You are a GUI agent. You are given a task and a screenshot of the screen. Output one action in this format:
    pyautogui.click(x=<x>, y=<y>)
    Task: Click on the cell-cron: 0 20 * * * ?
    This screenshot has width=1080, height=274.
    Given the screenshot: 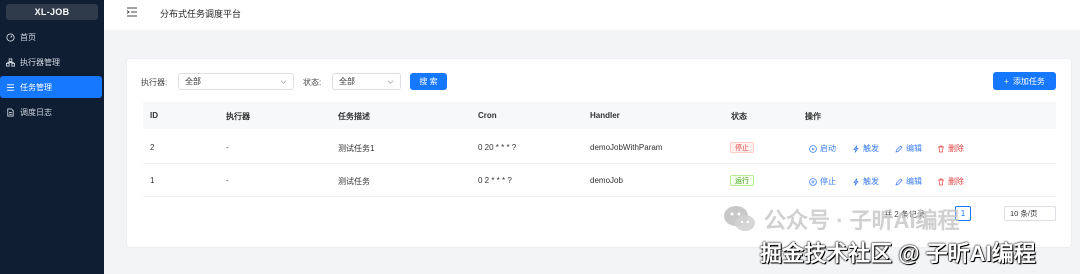 What is the action you would take?
    pyautogui.click(x=497, y=147)
    